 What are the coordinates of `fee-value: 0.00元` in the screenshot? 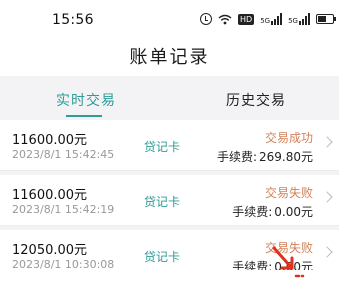 It's located at (293, 212).